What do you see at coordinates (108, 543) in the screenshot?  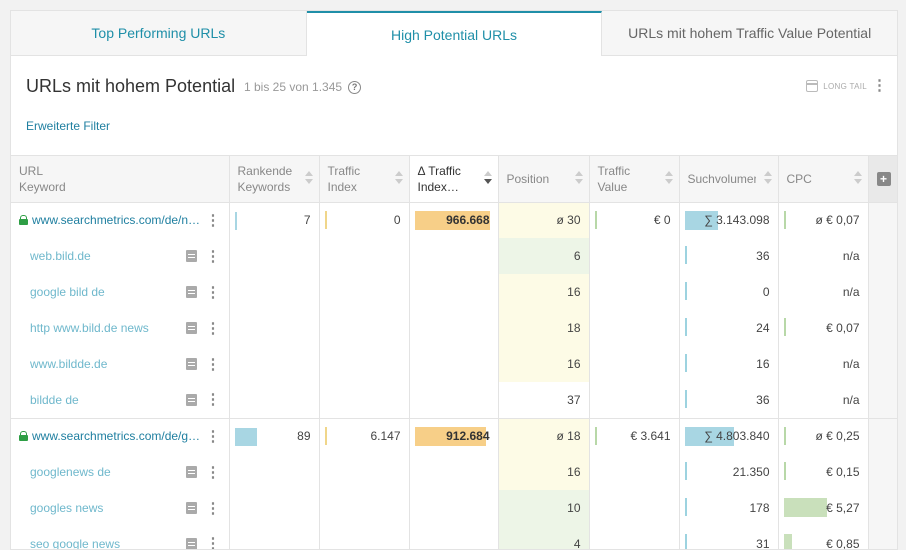 I see `keyword-link: seo google news` at bounding box center [108, 543].